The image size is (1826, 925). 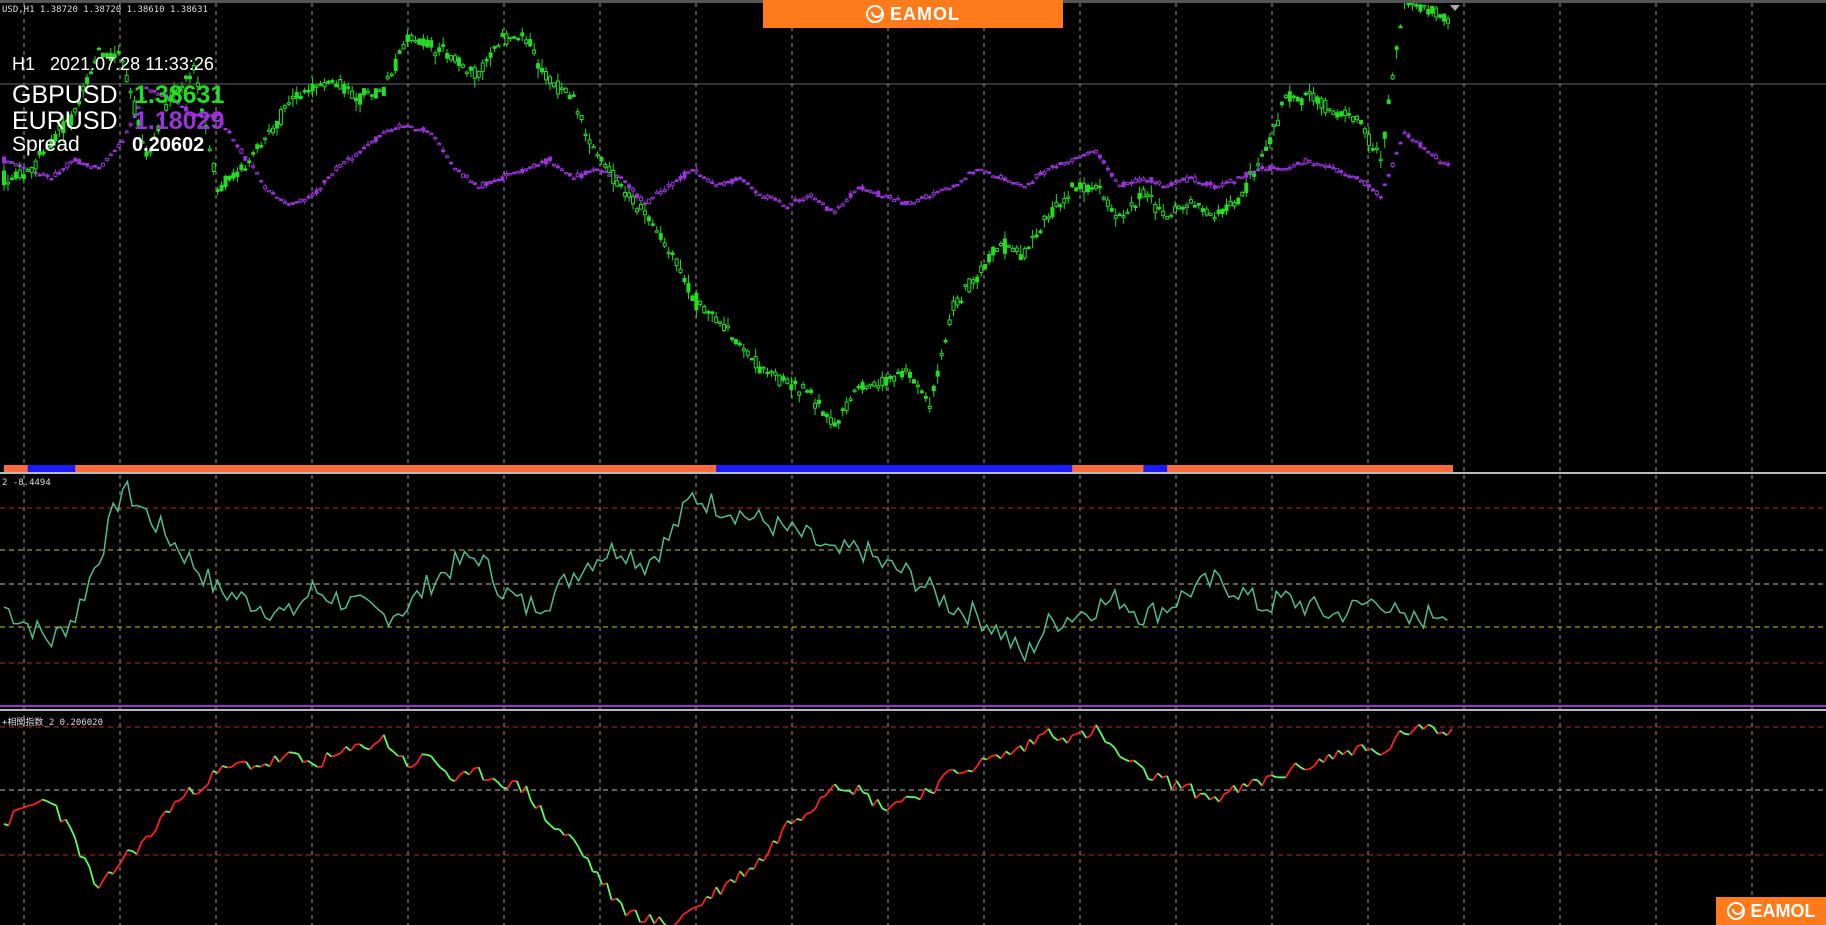 What do you see at coordinates (1455, 8) in the screenshot?
I see `scroll-marker-icon` at bounding box center [1455, 8].